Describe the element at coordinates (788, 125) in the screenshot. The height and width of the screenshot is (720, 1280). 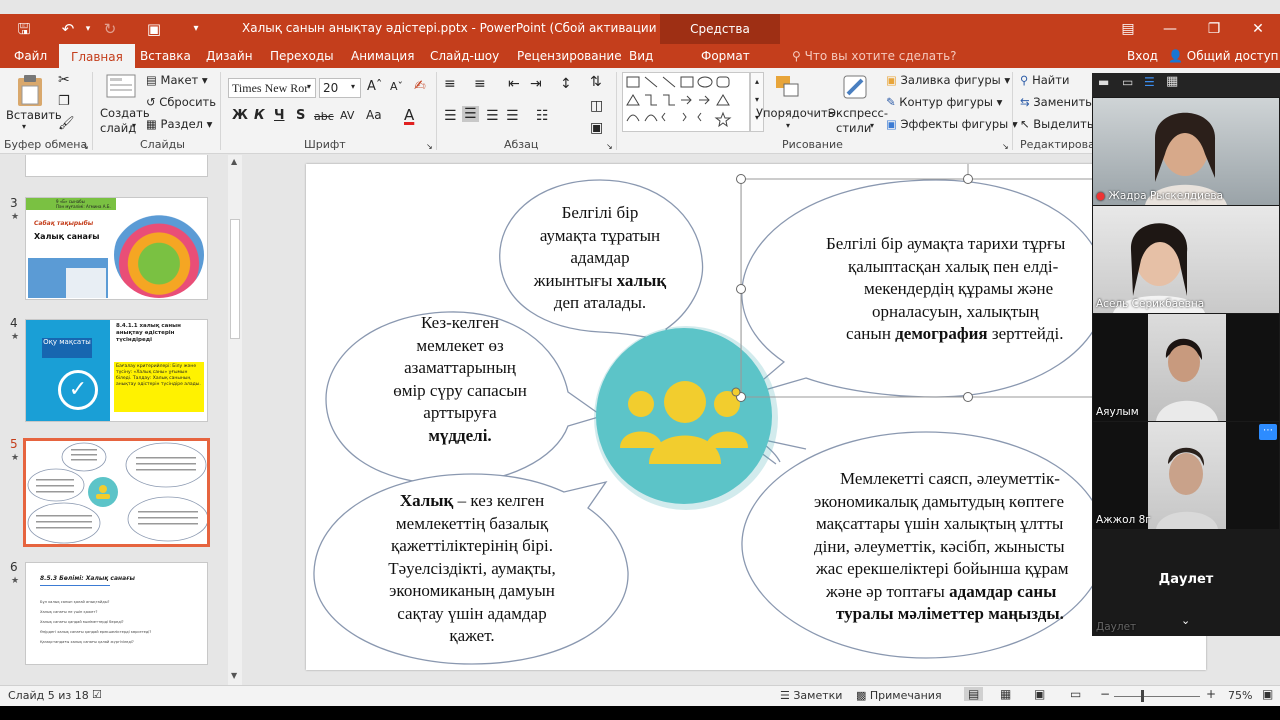
I see `arrange-dropdown-icon: ▾` at that location.